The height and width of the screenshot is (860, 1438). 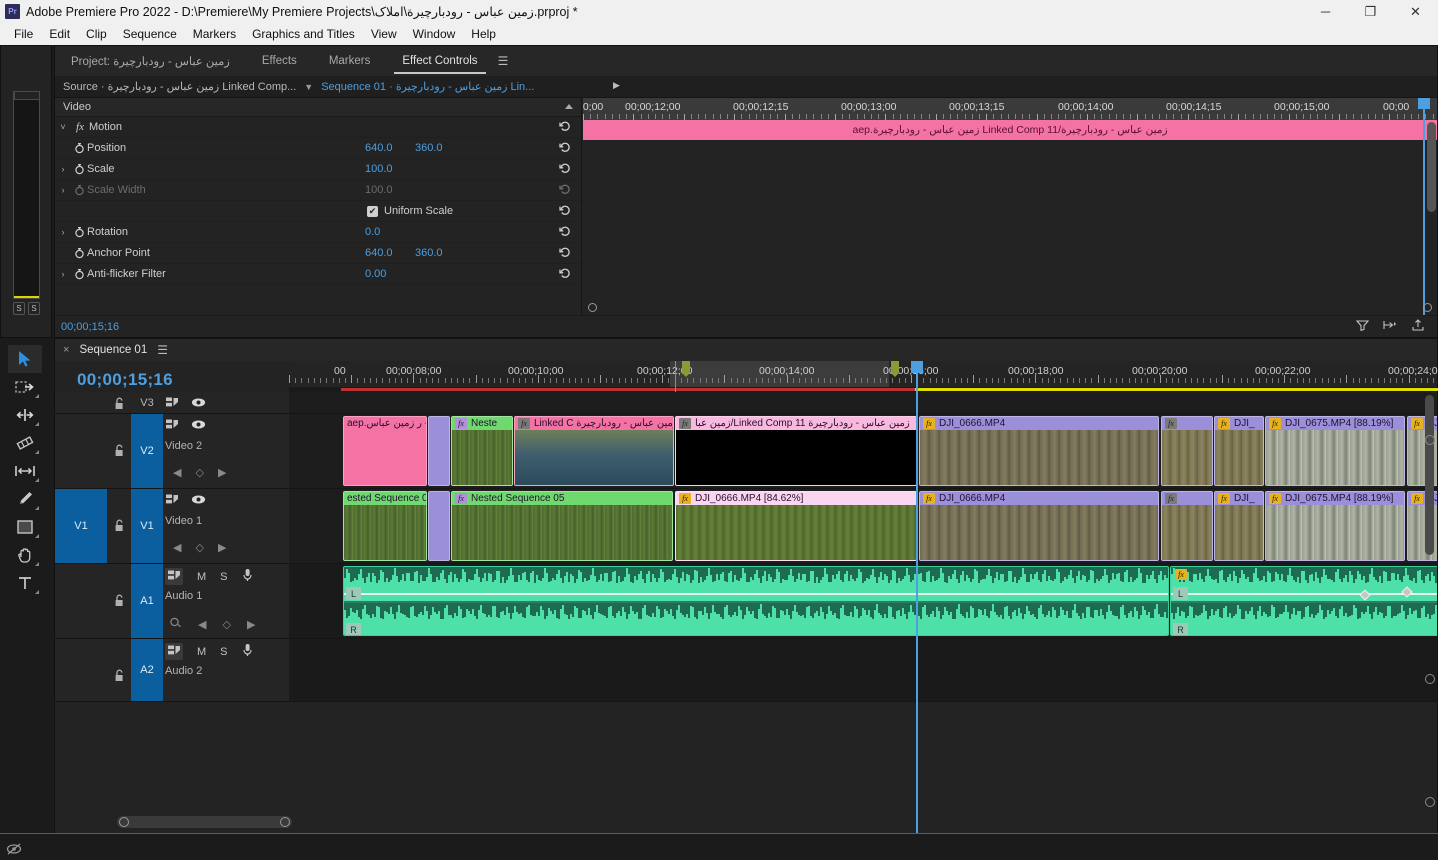 I want to click on property-value-x: 640.0, so click(x=379, y=148).